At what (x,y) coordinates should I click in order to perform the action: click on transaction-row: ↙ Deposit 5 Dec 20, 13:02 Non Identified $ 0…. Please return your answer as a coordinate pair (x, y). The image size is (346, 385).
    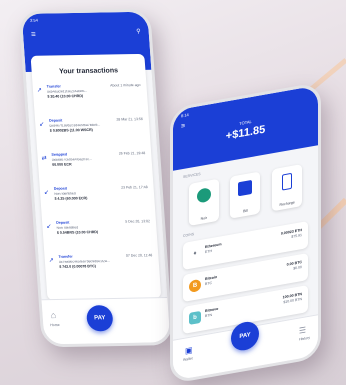
    Looking at the image, I should click on (100, 234).